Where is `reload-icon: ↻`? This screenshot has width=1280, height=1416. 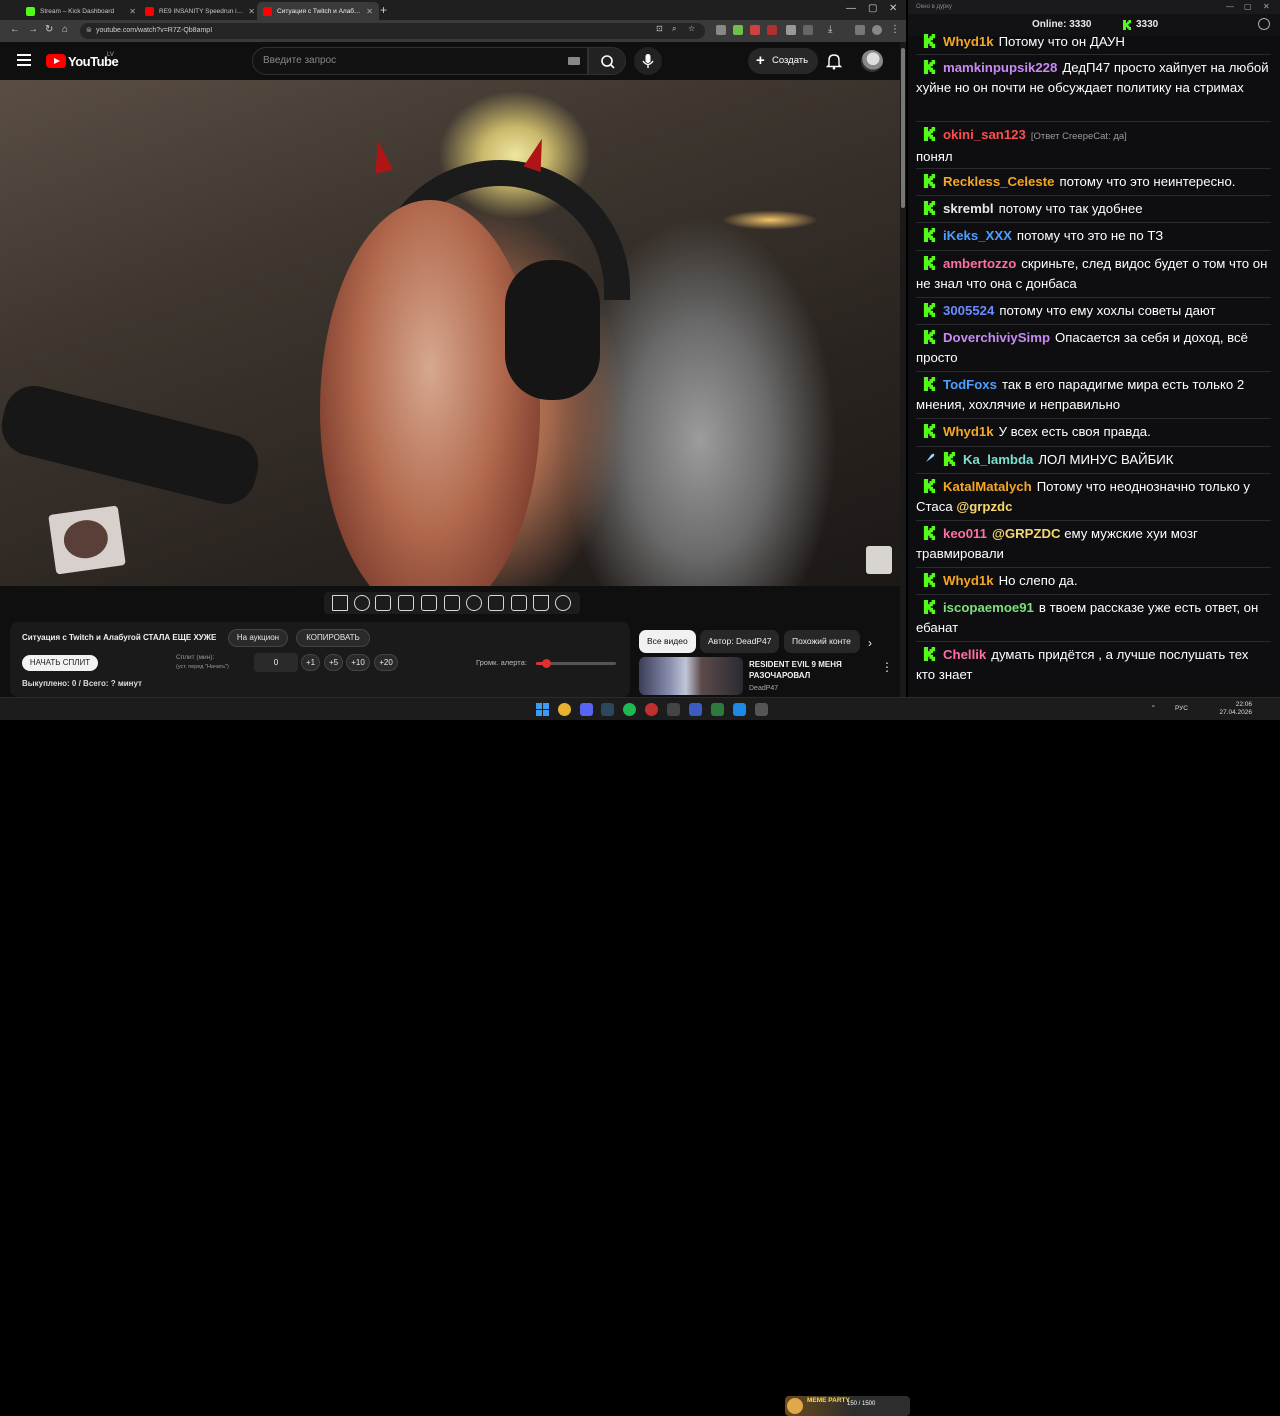 reload-icon: ↻ is located at coordinates (49, 29).